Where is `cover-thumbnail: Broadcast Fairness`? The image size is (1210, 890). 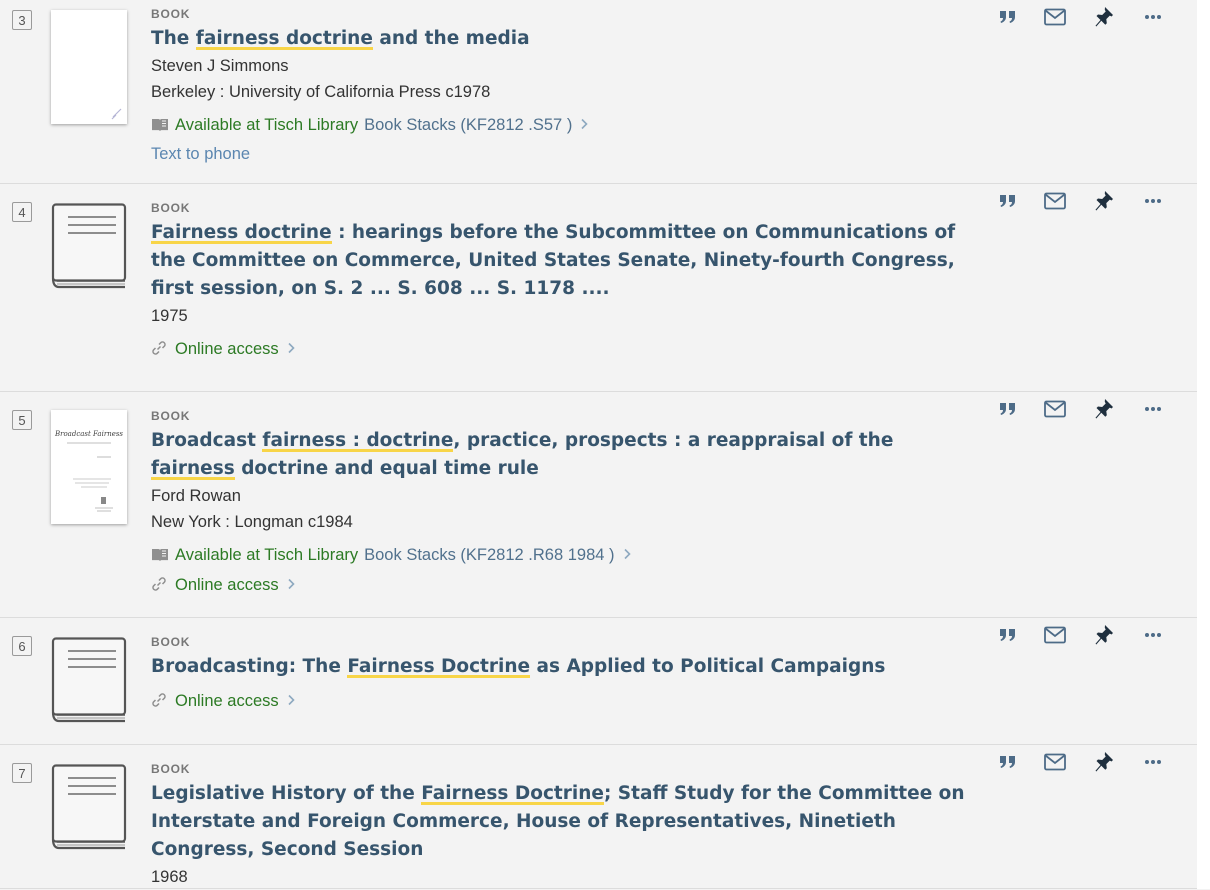
cover-thumbnail: Broadcast Fairness is located at coordinates (89, 467).